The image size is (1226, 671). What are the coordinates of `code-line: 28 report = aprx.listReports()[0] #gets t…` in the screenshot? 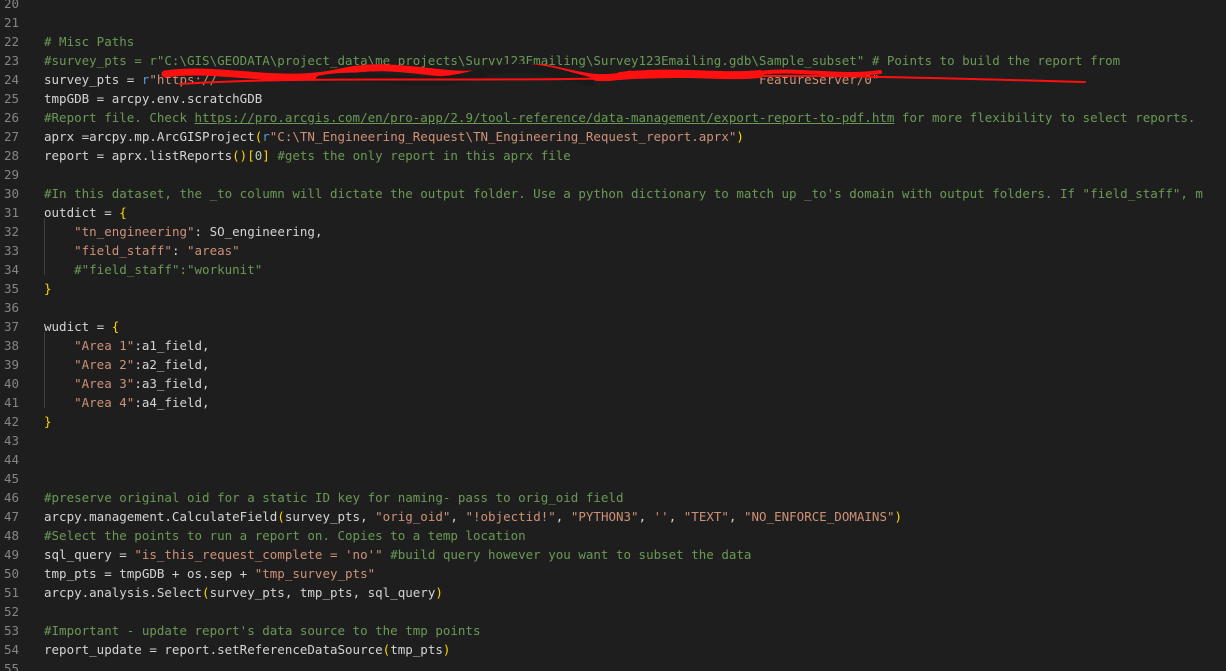 It's located at (613, 155).